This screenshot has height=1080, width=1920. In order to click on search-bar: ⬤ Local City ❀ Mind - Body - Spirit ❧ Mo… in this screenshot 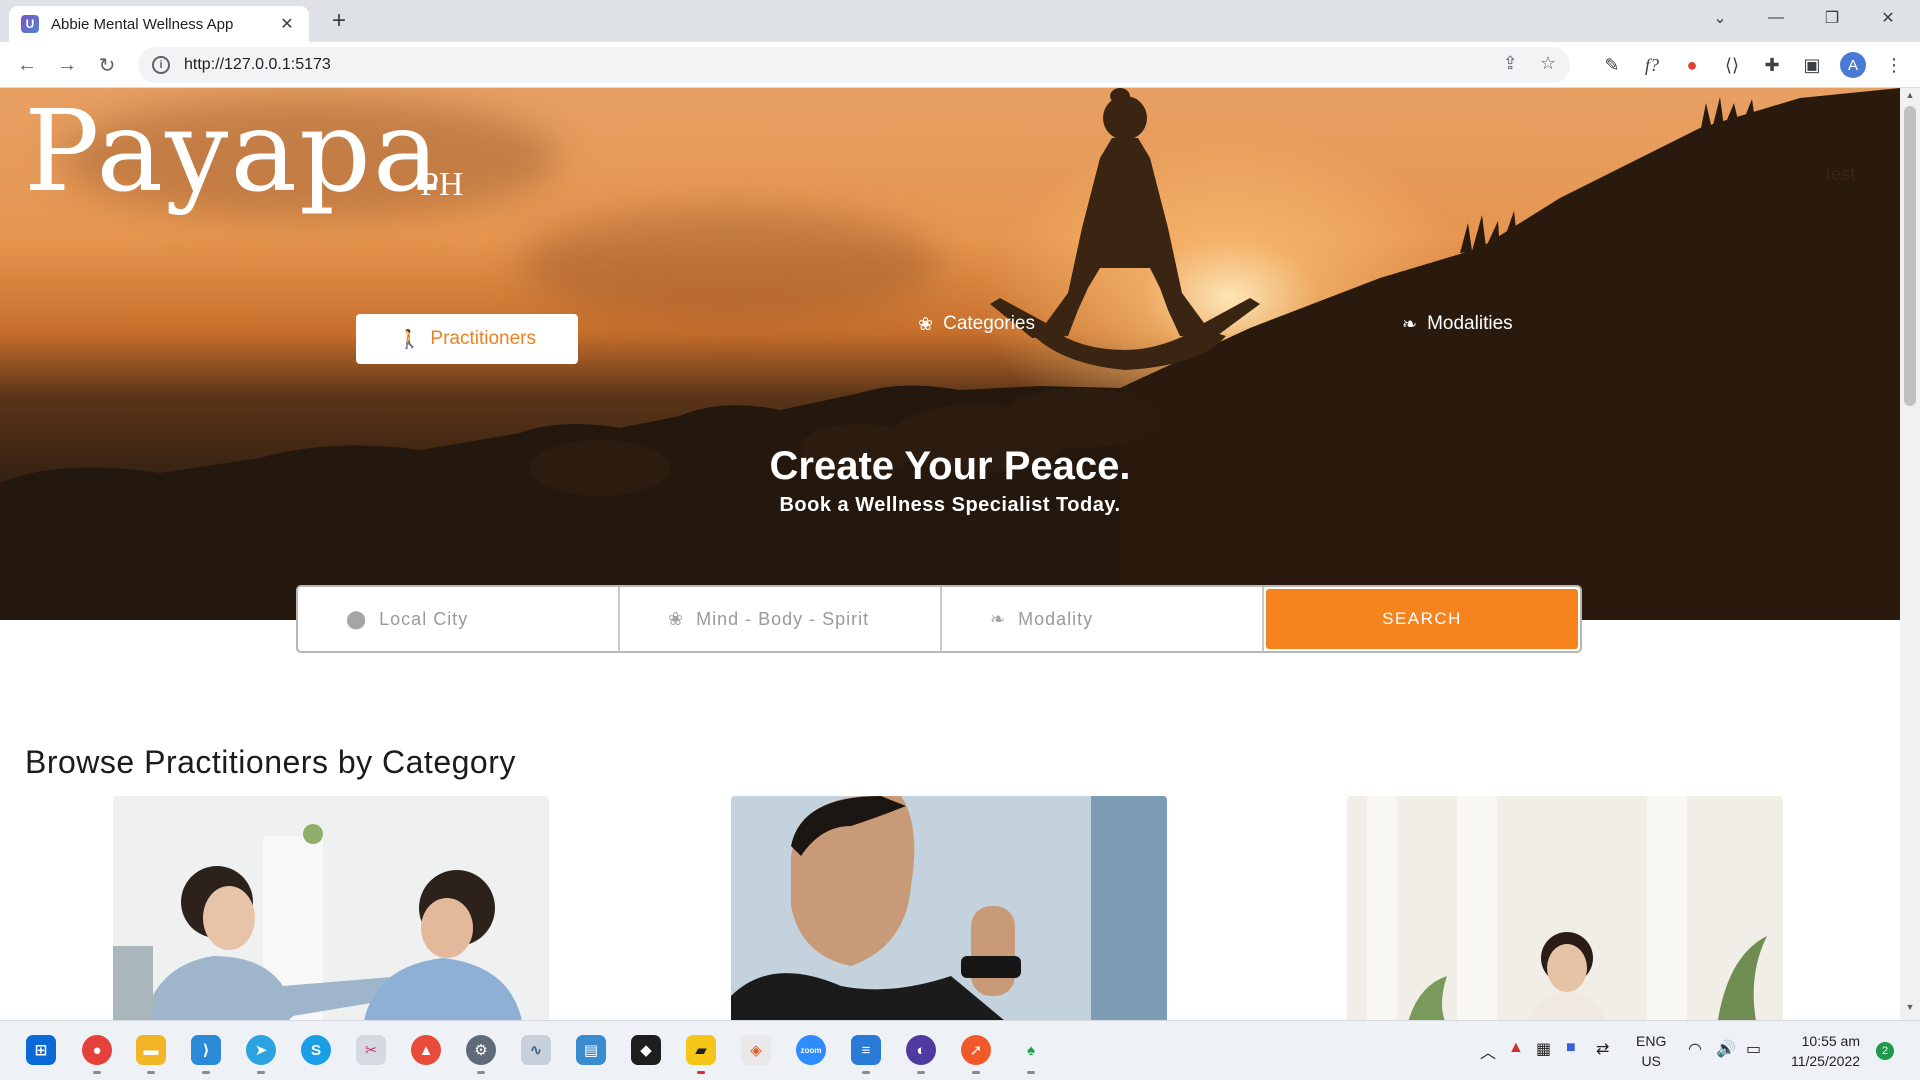, I will do `click(939, 619)`.